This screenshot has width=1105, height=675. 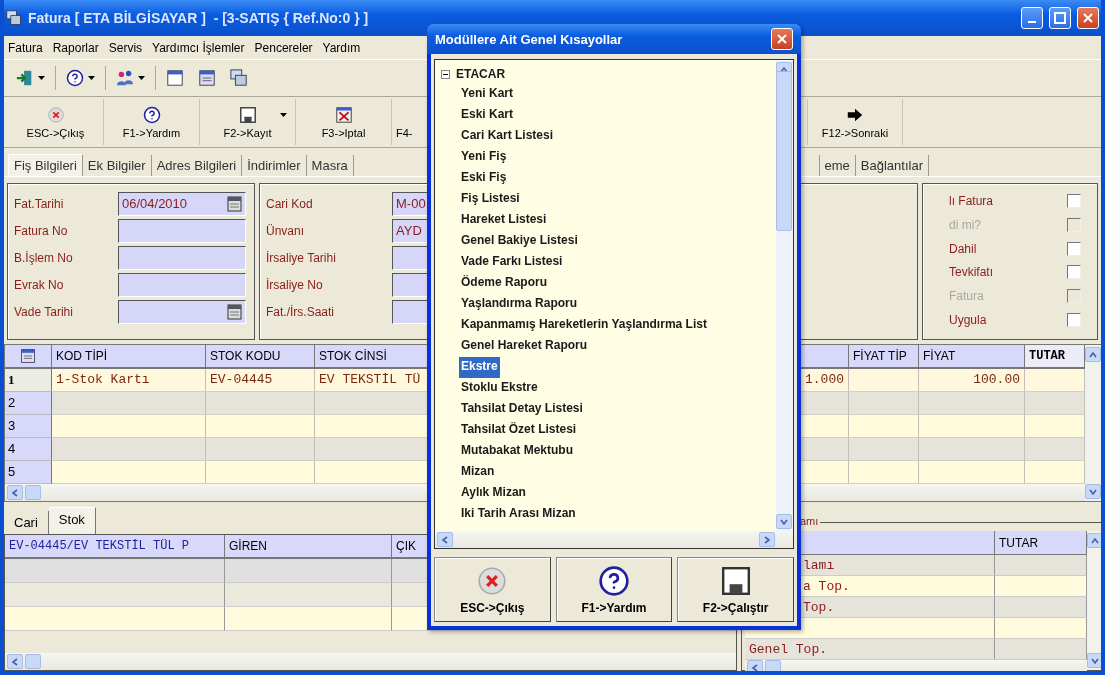 What do you see at coordinates (490, 199) in the screenshot?
I see `tree-item: Fiş Listesi` at bounding box center [490, 199].